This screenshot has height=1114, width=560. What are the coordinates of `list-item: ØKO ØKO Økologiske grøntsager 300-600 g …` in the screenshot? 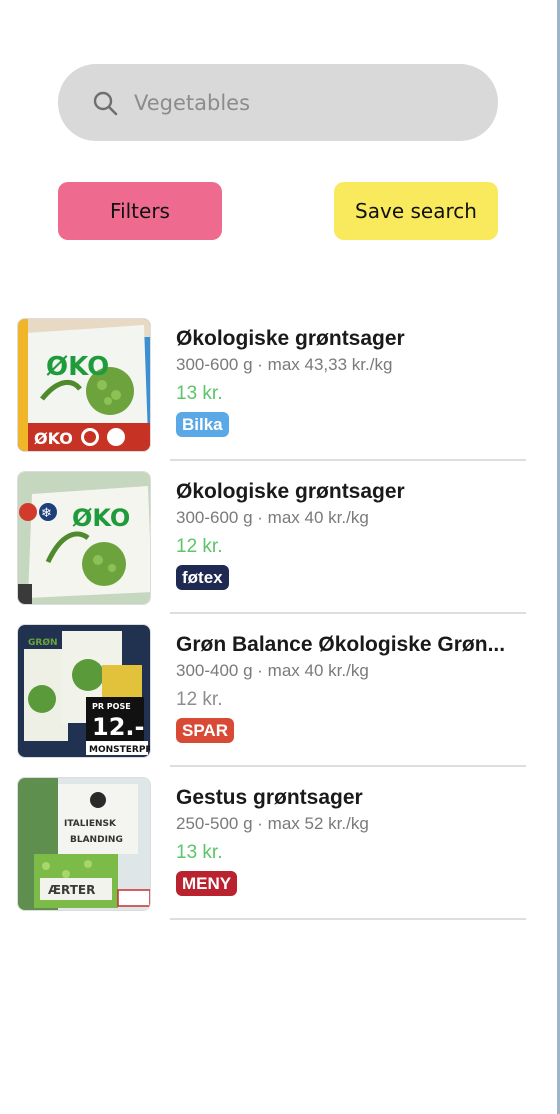 It's located at (280, 384).